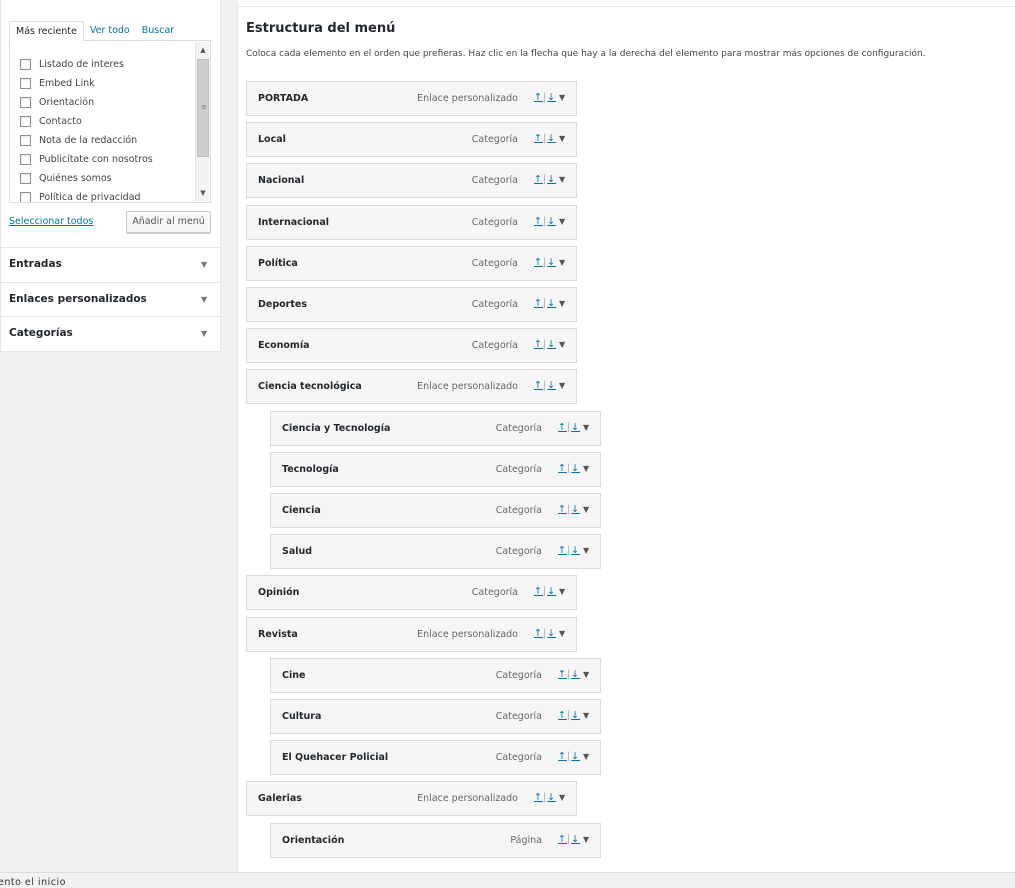 The height and width of the screenshot is (888, 1015). I want to click on list-item: Publicitate con nosotros, so click(86, 159).